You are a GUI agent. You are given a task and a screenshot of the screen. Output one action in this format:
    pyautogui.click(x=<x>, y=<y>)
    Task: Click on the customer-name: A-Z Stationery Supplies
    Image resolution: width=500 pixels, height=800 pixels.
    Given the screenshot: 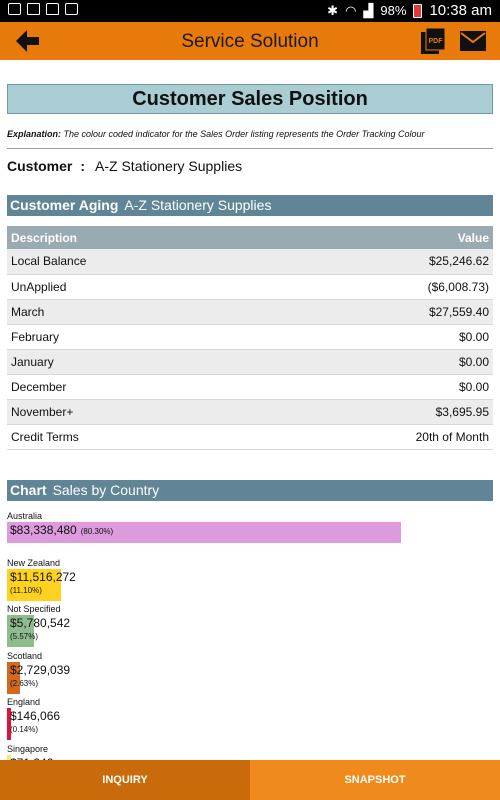 What is the action you would take?
    pyautogui.click(x=169, y=166)
    